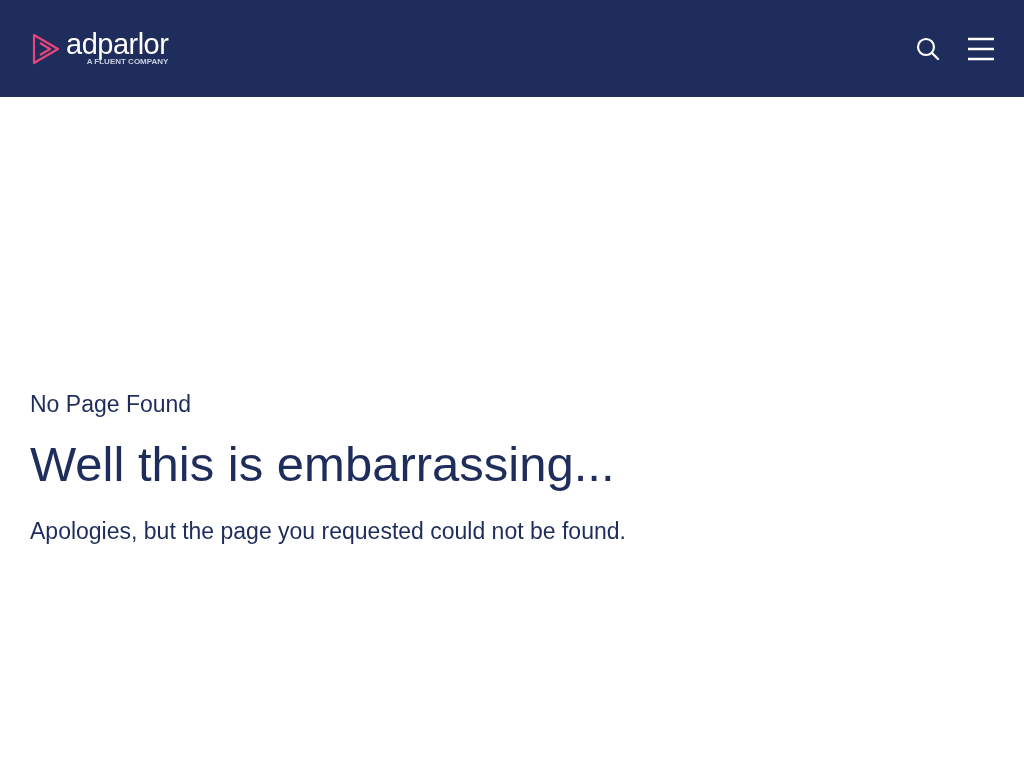 The width and height of the screenshot is (1024, 768). I want to click on eyebrow-text: No Page Found, so click(111, 404).